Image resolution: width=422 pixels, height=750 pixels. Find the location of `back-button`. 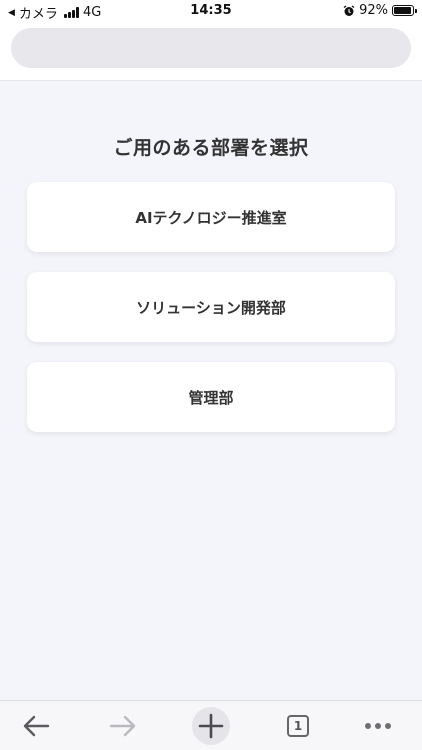

back-button is located at coordinates (36, 725).